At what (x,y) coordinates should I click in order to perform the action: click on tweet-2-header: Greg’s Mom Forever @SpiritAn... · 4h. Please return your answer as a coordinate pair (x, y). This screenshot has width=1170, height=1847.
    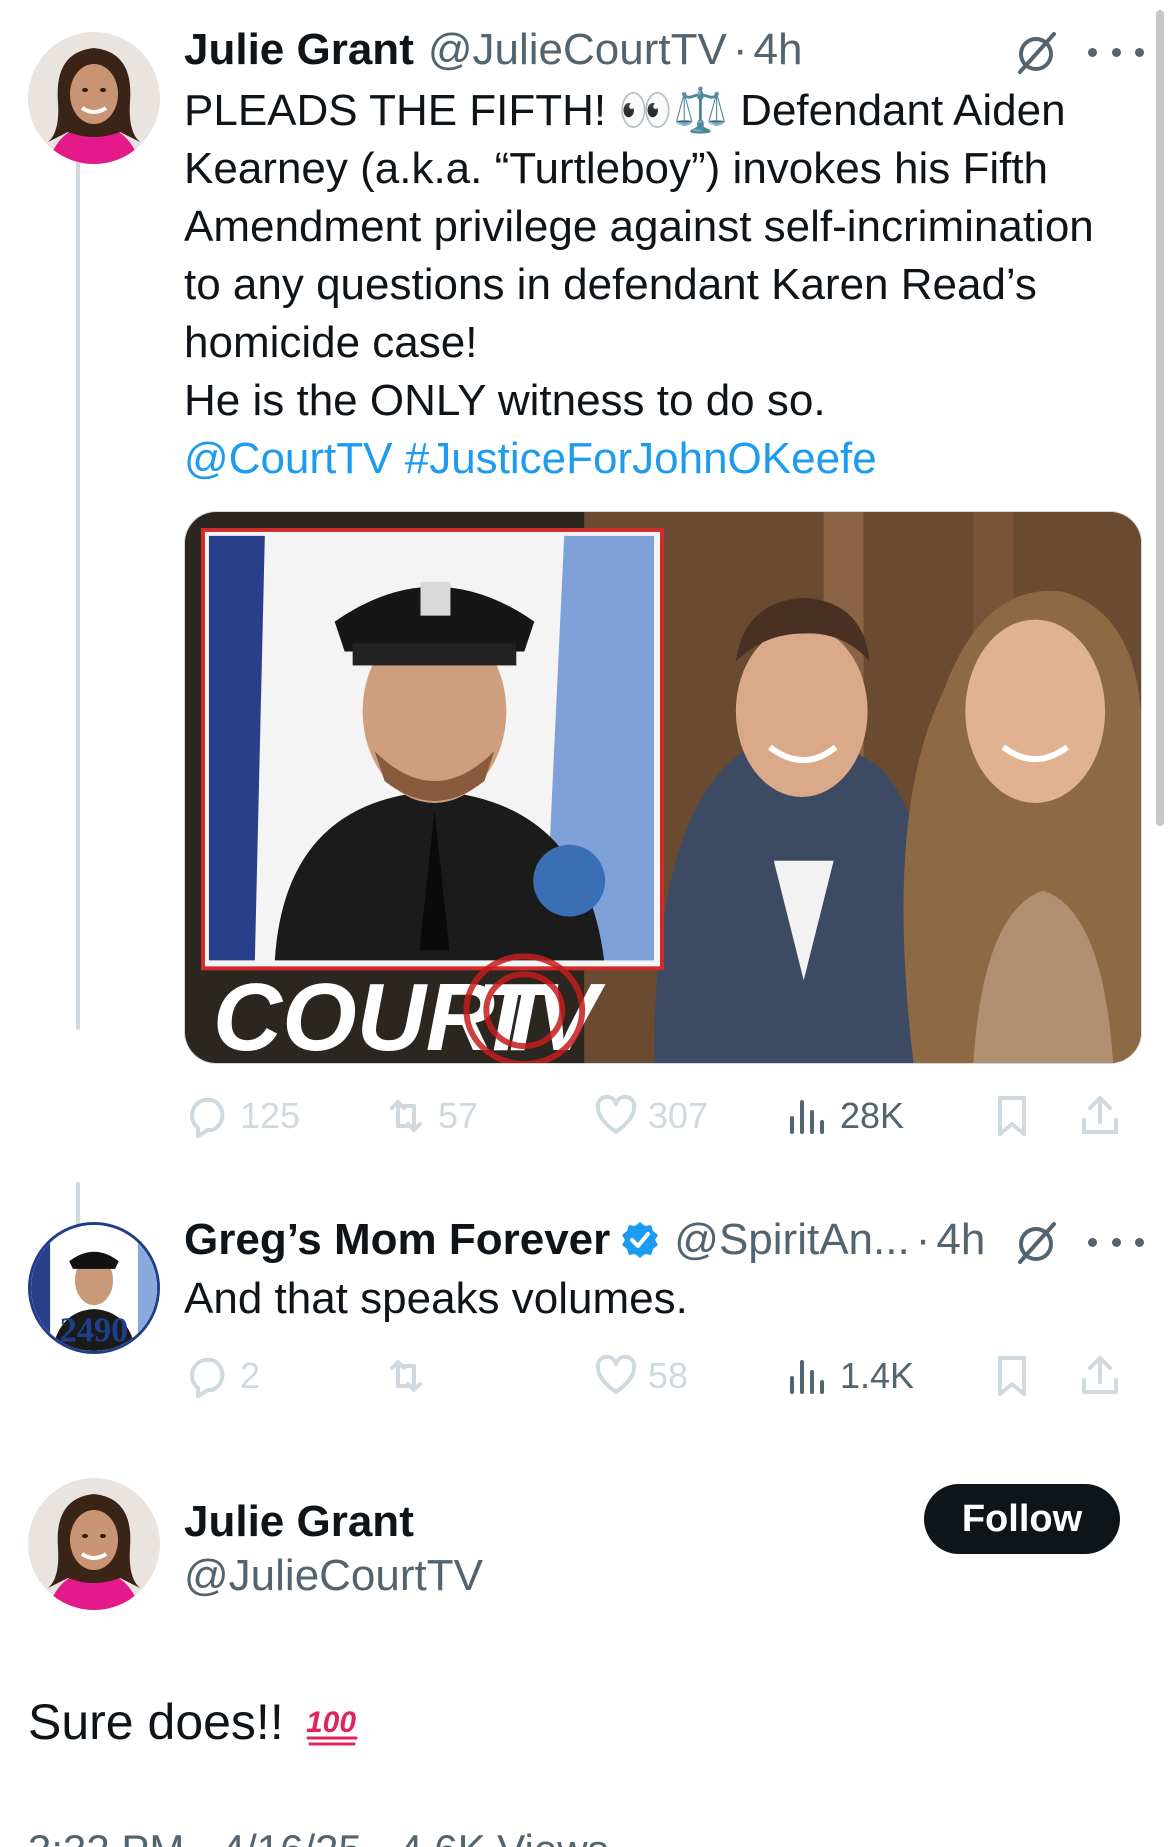
    Looking at the image, I should click on (584, 1240).